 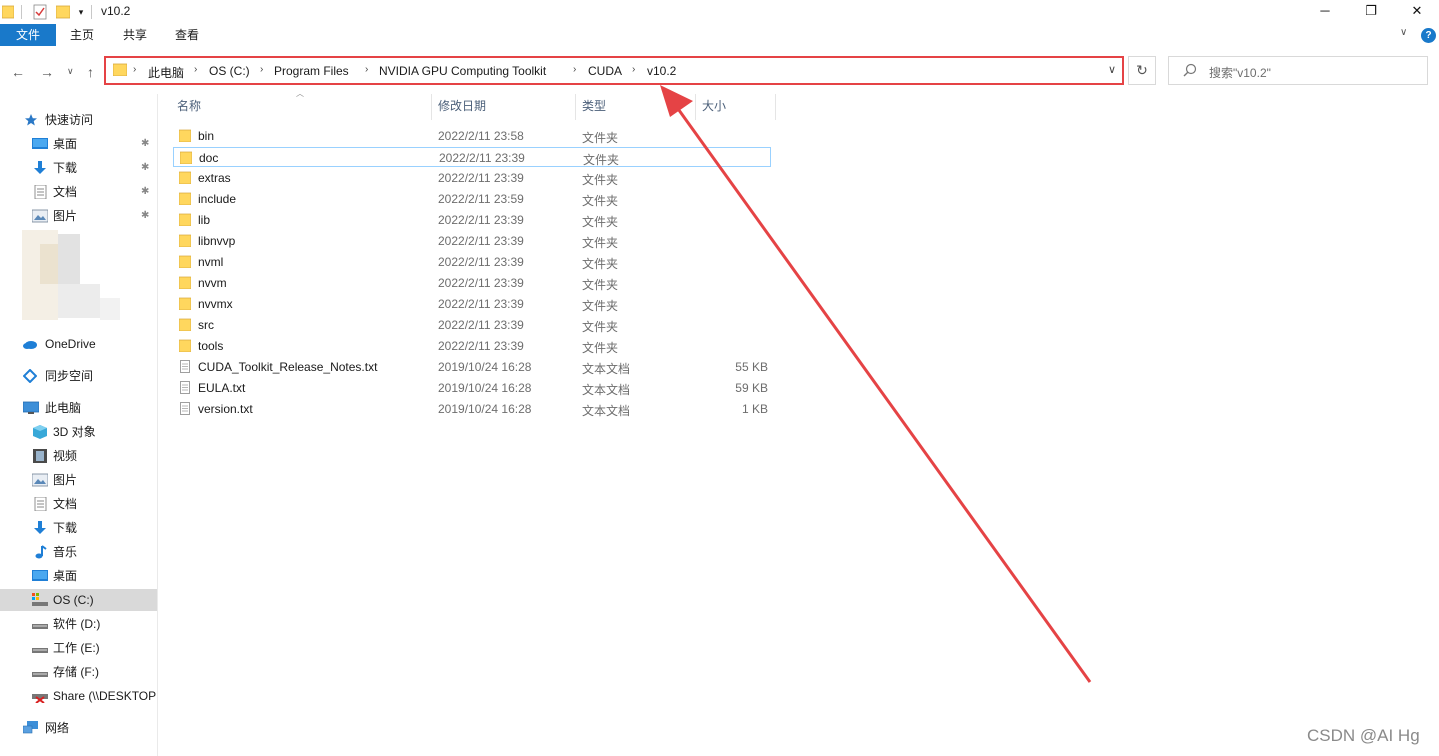 I want to click on sidebar-item-storage-f: 存储 (F:), so click(x=78, y=672).